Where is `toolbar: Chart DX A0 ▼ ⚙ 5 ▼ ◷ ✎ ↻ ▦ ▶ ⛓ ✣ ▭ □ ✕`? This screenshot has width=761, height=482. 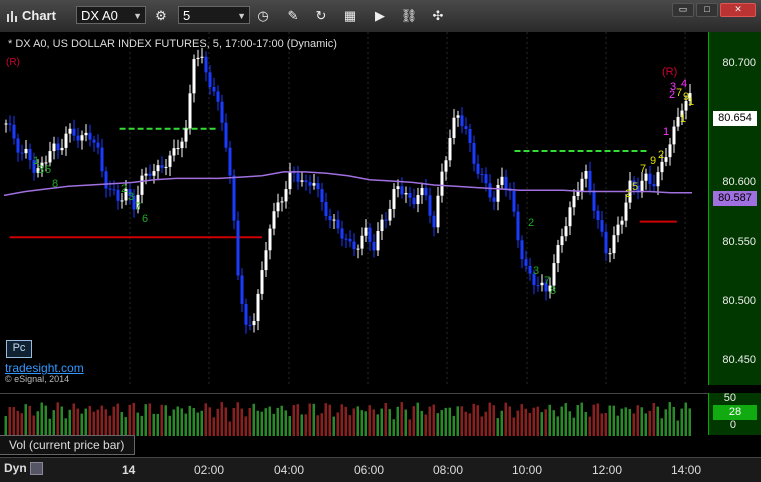
toolbar: Chart DX A0 ▼ ⚙ 5 ▼ ◷ ✎ ↻ ▦ ▶ ⛓ ✣ ▭ □ ✕ is located at coordinates (380, 16).